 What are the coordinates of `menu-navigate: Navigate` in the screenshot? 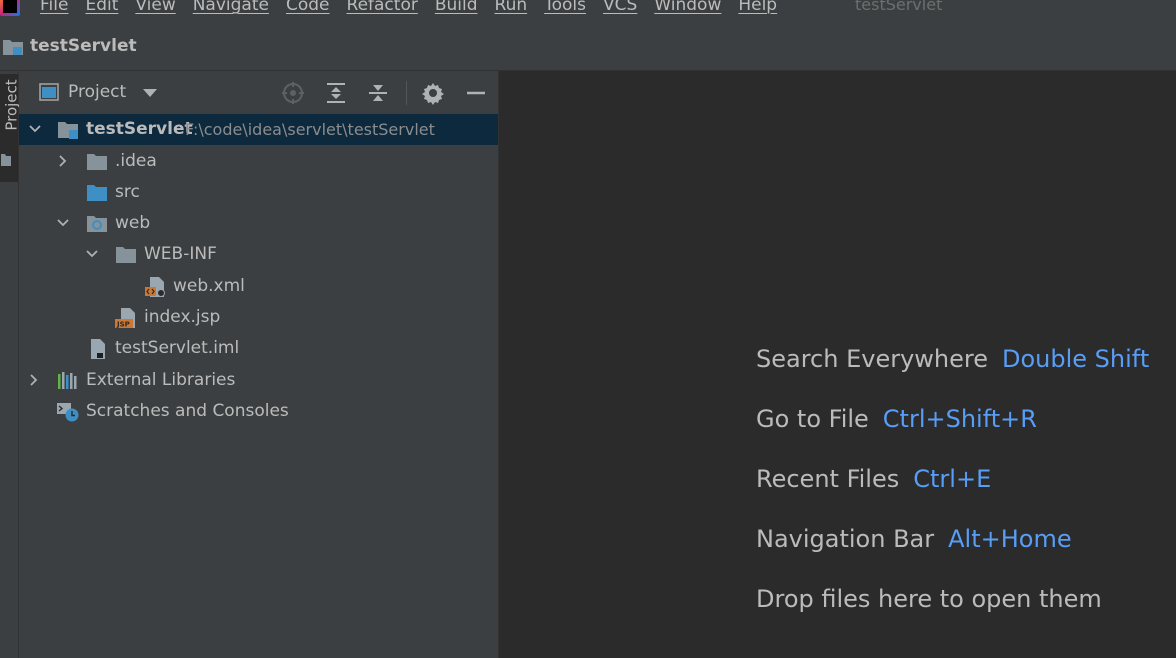 It's located at (231, 7).